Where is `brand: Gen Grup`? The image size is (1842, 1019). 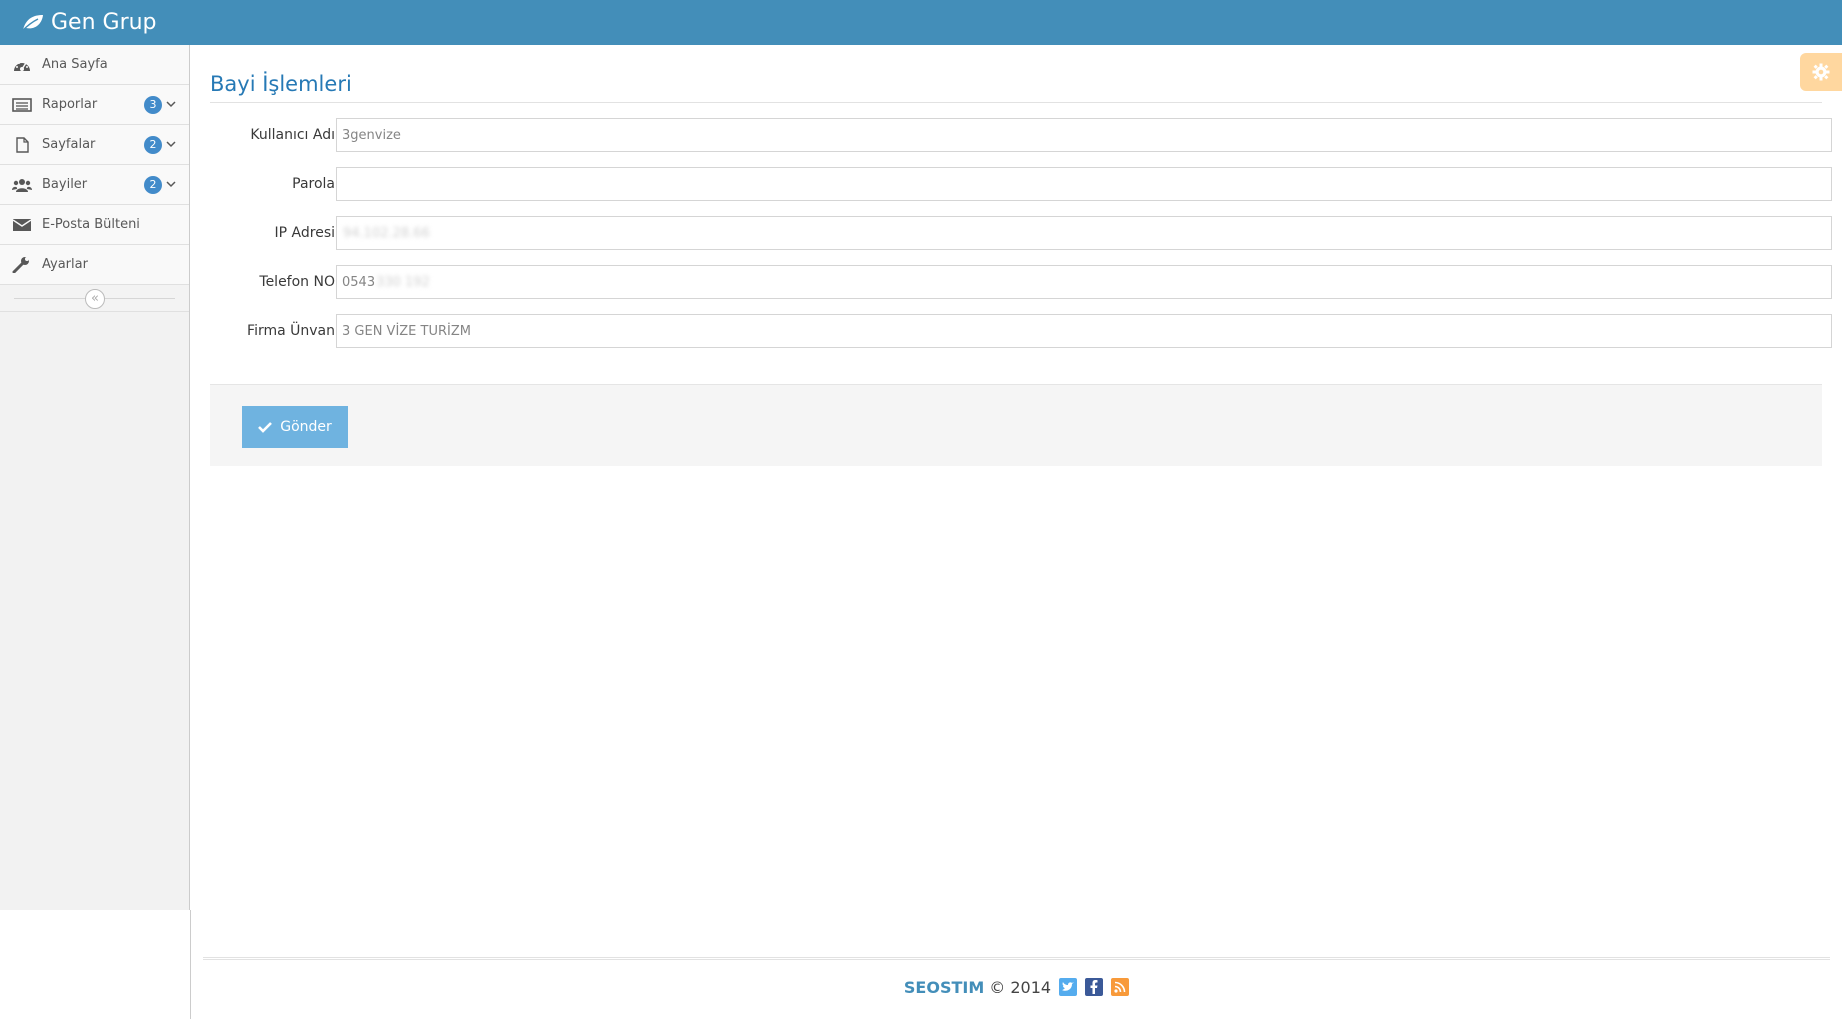 brand: Gen Grup is located at coordinates (88, 22).